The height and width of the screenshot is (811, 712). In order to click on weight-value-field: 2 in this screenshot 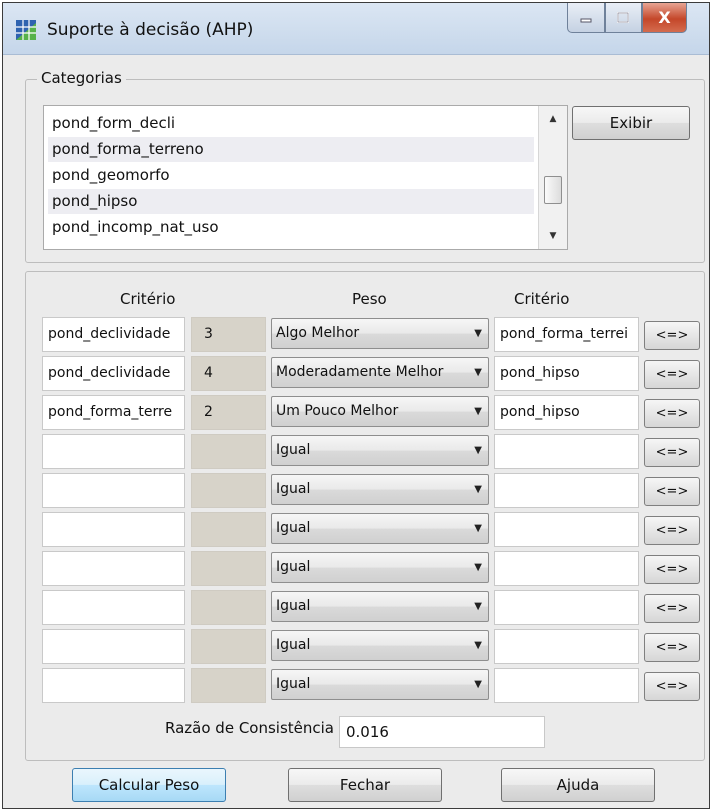, I will do `click(228, 412)`.